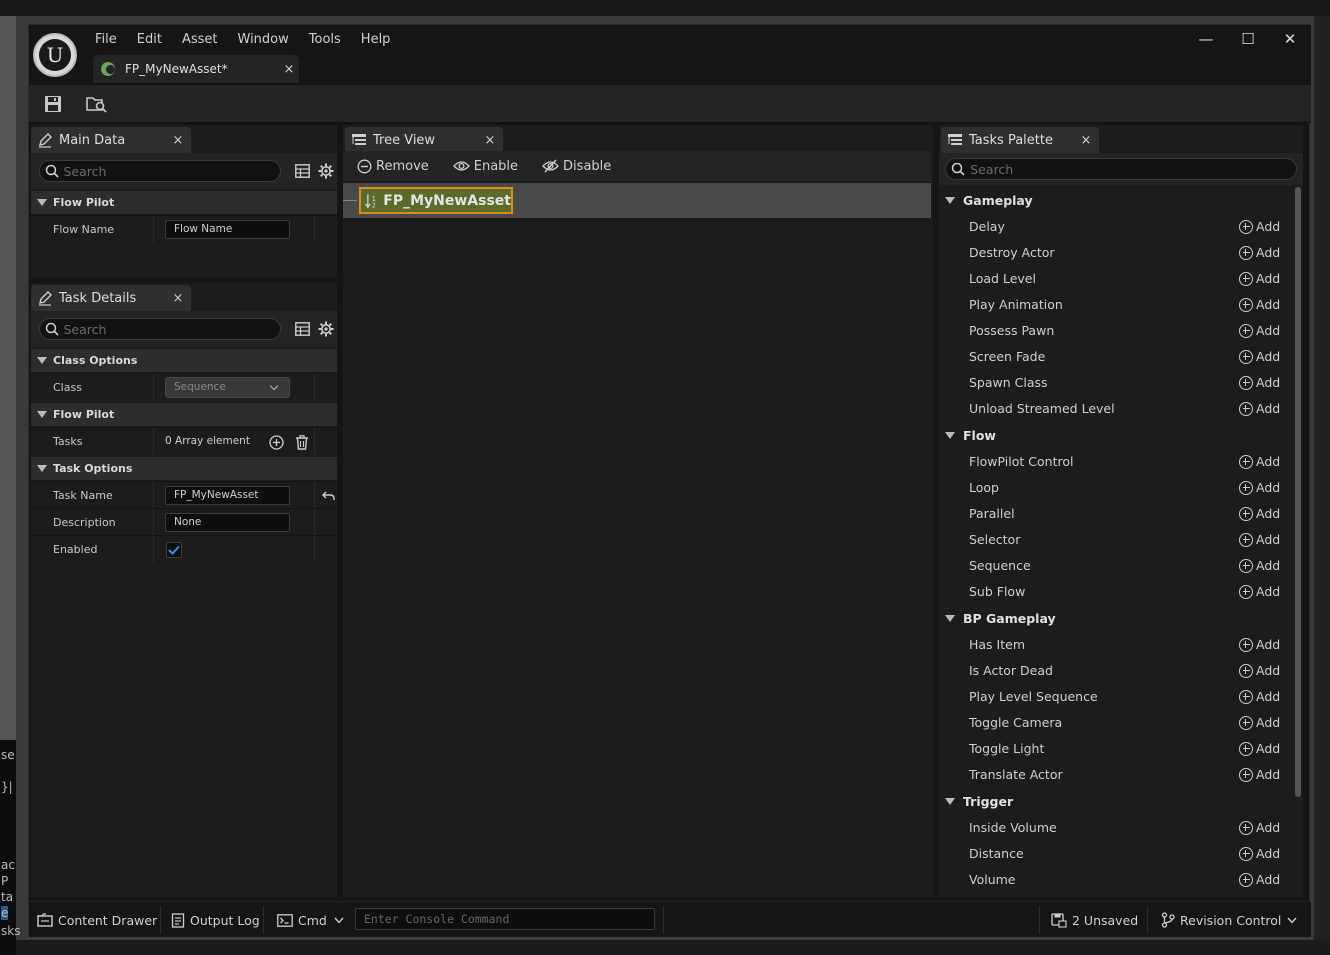 This screenshot has width=1330, height=955. Describe the element at coordinates (302, 442) in the screenshot. I see `clear-array-button` at that location.